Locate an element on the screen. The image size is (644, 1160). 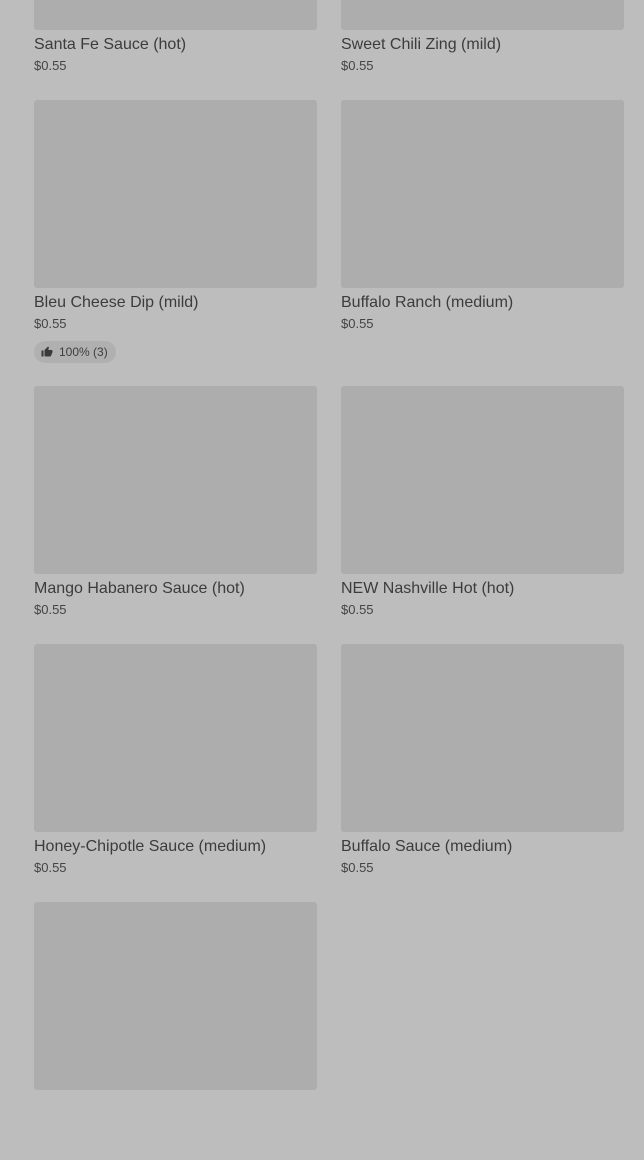
menu-item-card: NEW Nashville Hot (hot) $0.55 is located at coordinates (482, 515).